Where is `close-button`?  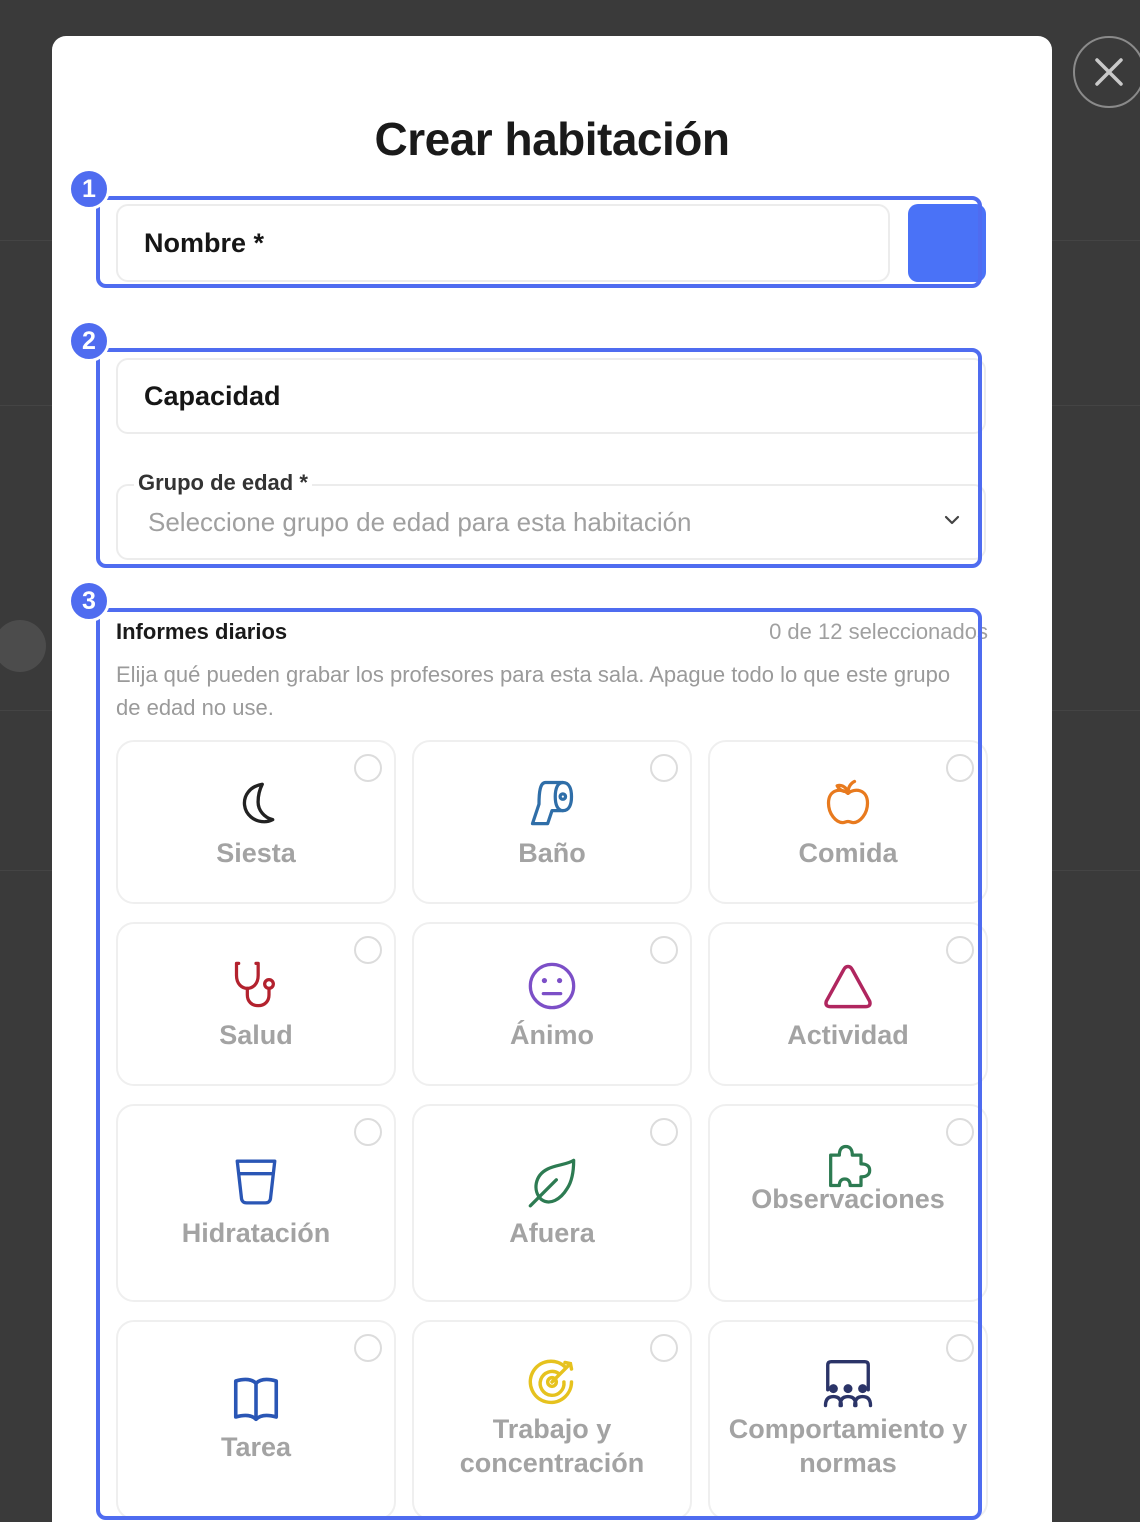 close-button is located at coordinates (1106, 72).